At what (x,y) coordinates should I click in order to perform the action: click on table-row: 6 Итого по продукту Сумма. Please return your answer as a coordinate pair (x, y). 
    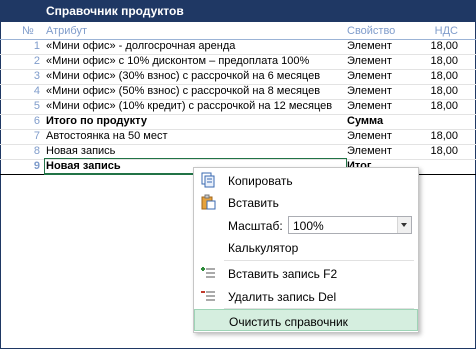
    Looking at the image, I should click on (238, 122).